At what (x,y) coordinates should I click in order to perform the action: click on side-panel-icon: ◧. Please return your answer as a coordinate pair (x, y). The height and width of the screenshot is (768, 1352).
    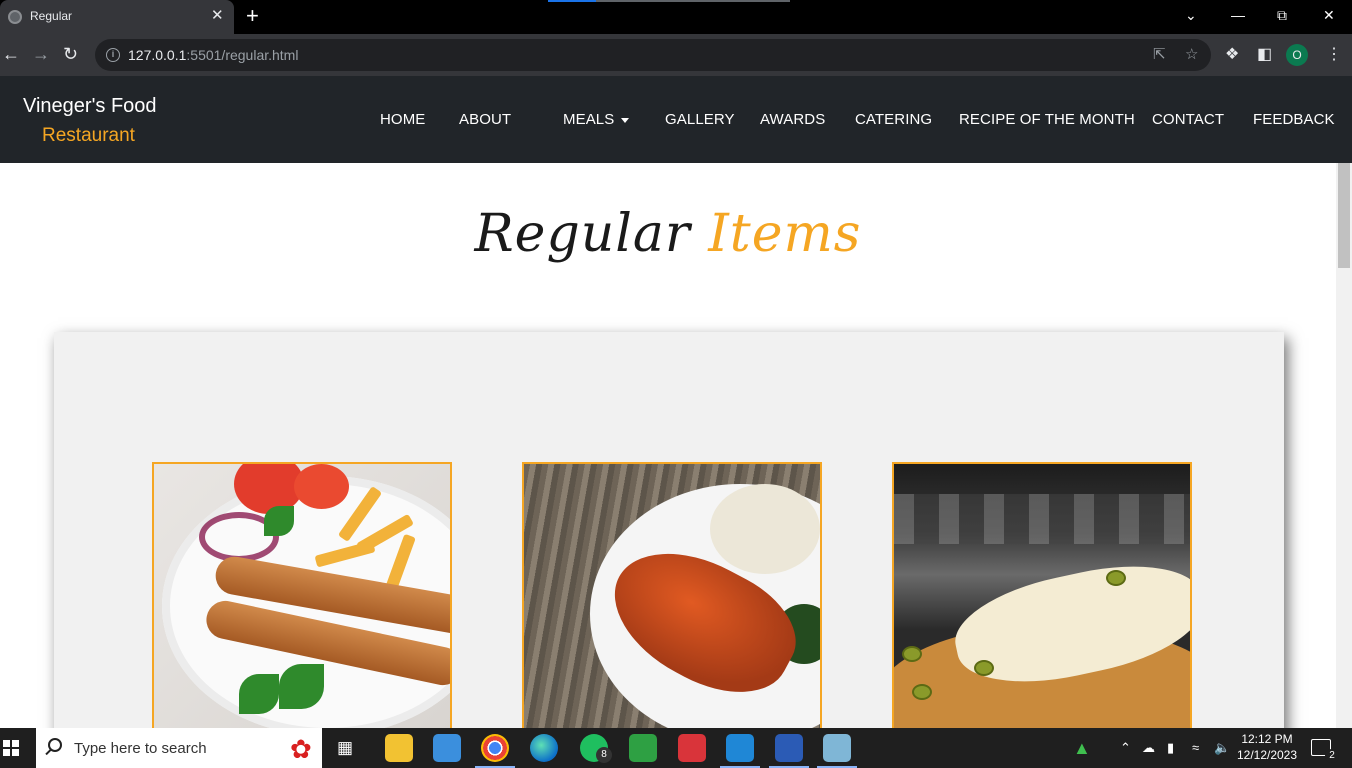
    Looking at the image, I should click on (1264, 55).